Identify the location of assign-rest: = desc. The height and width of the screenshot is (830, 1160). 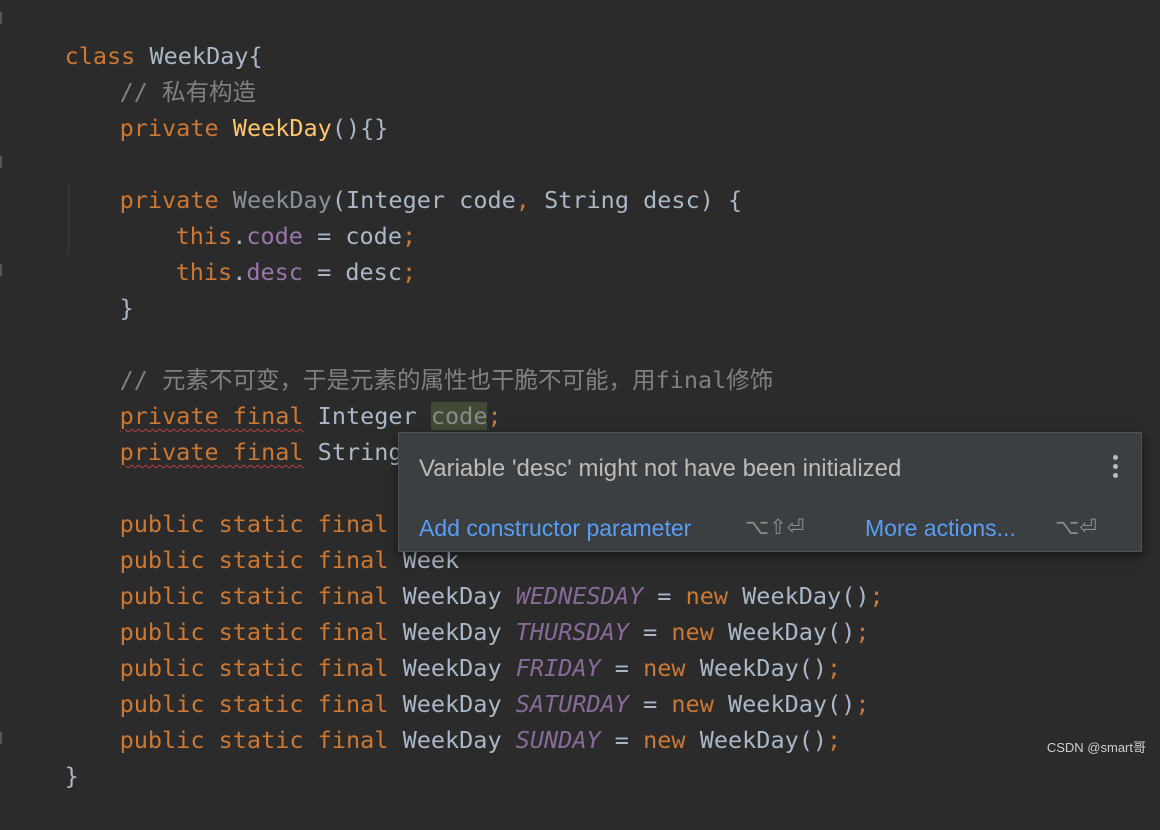
(352, 272).